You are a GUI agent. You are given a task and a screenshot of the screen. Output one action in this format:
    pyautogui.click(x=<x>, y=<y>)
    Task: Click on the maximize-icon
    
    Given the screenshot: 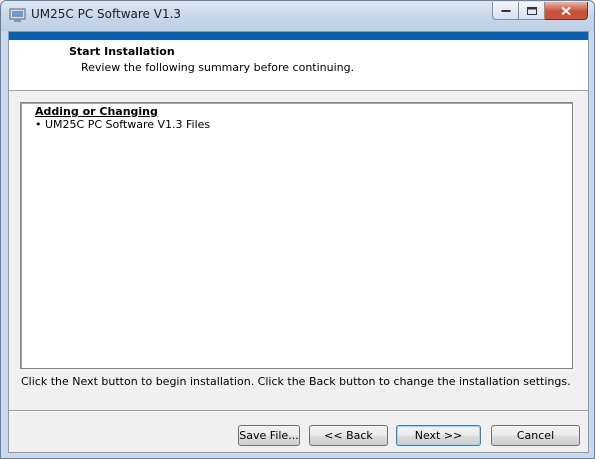 What is the action you would take?
    pyautogui.click(x=531, y=10)
    